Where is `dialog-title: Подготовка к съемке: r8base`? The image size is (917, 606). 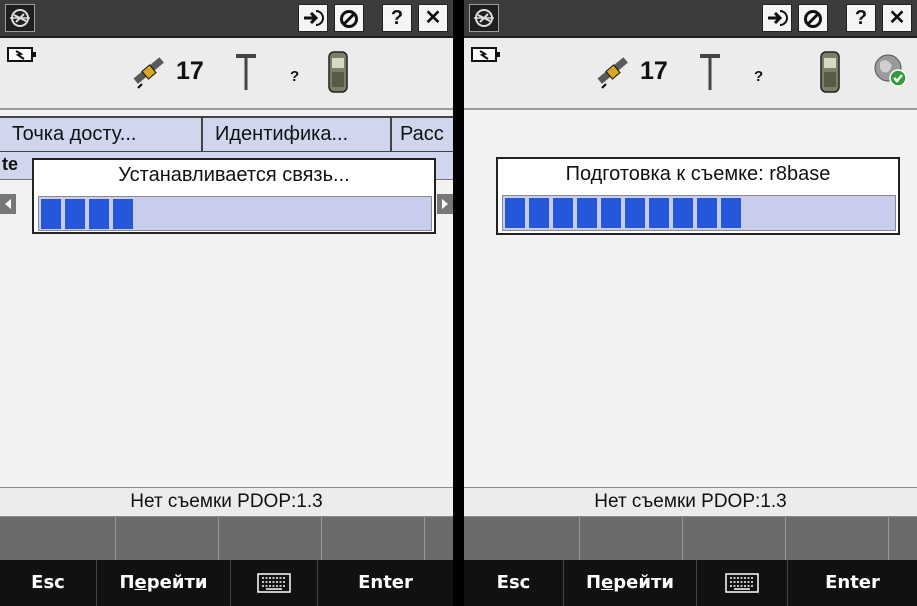
dialog-title: Подготовка к съемке: r8base is located at coordinates (698, 174).